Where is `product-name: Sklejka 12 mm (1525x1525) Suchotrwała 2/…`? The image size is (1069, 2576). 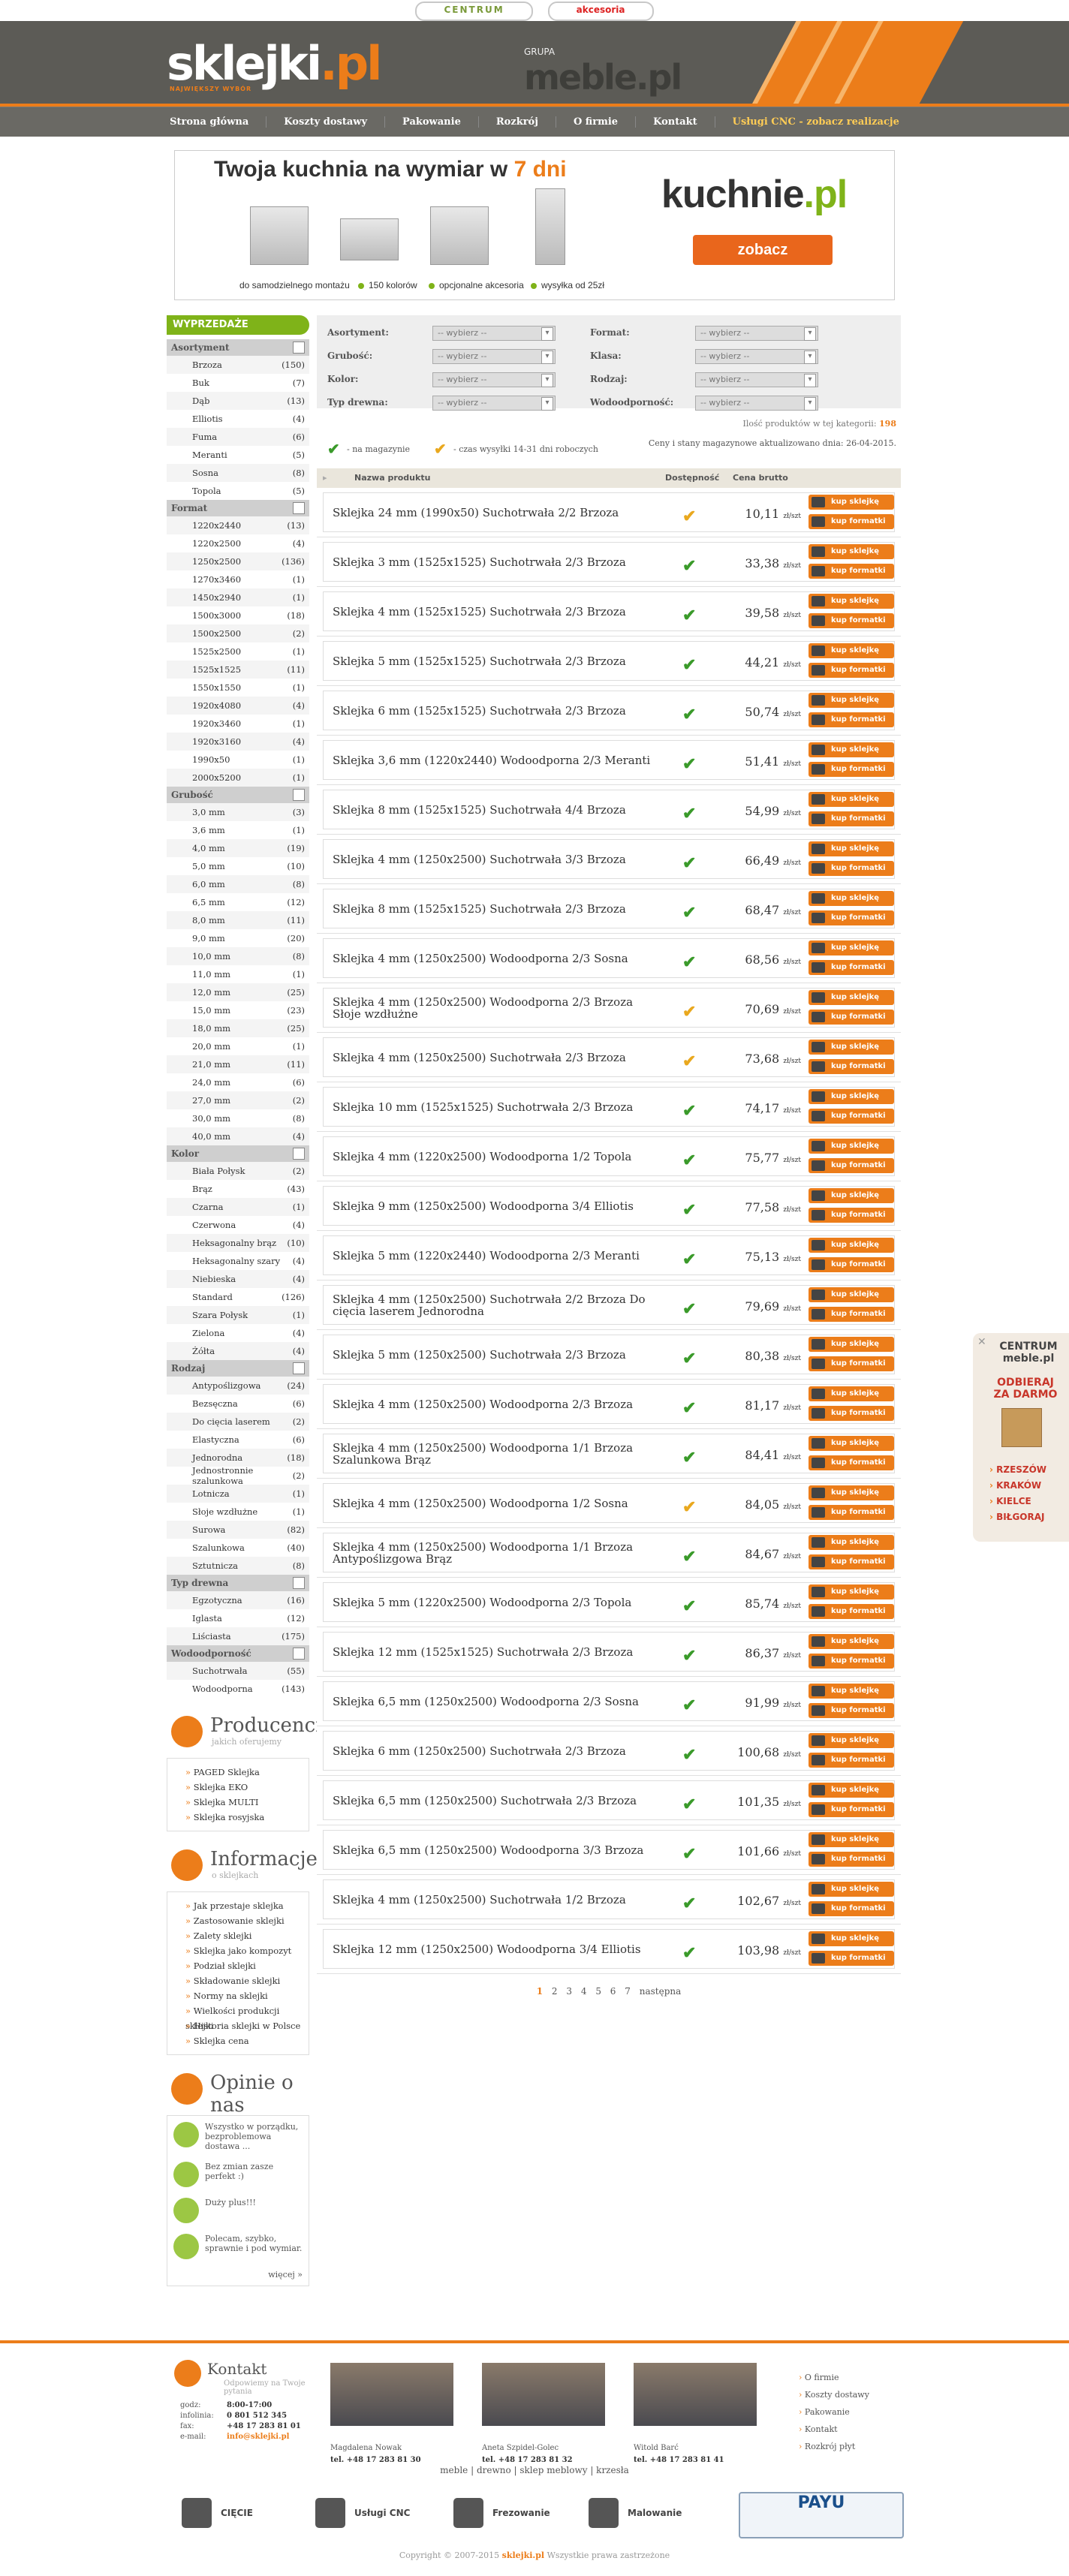
product-name: Sklejka 12 mm (1525x1525) Suchotrwała 2/… is located at coordinates (498, 1652).